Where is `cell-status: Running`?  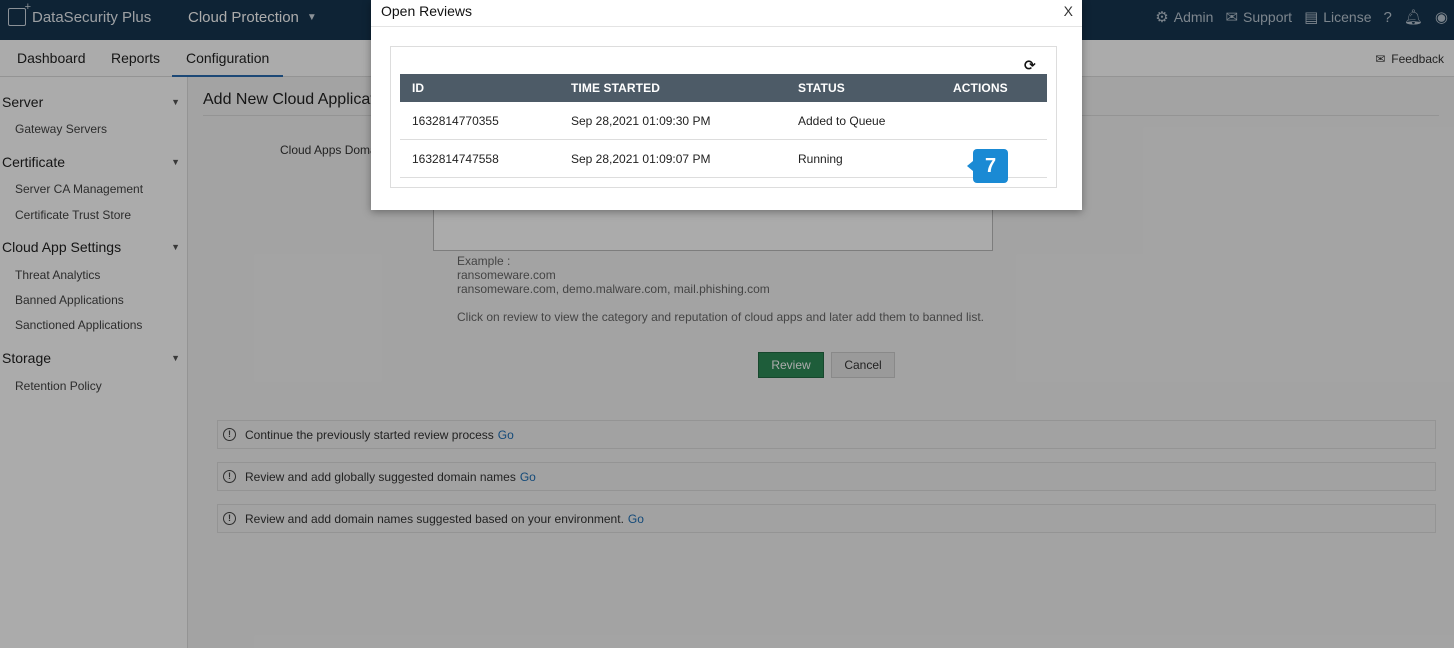
cell-status: Running is located at coordinates (820, 159).